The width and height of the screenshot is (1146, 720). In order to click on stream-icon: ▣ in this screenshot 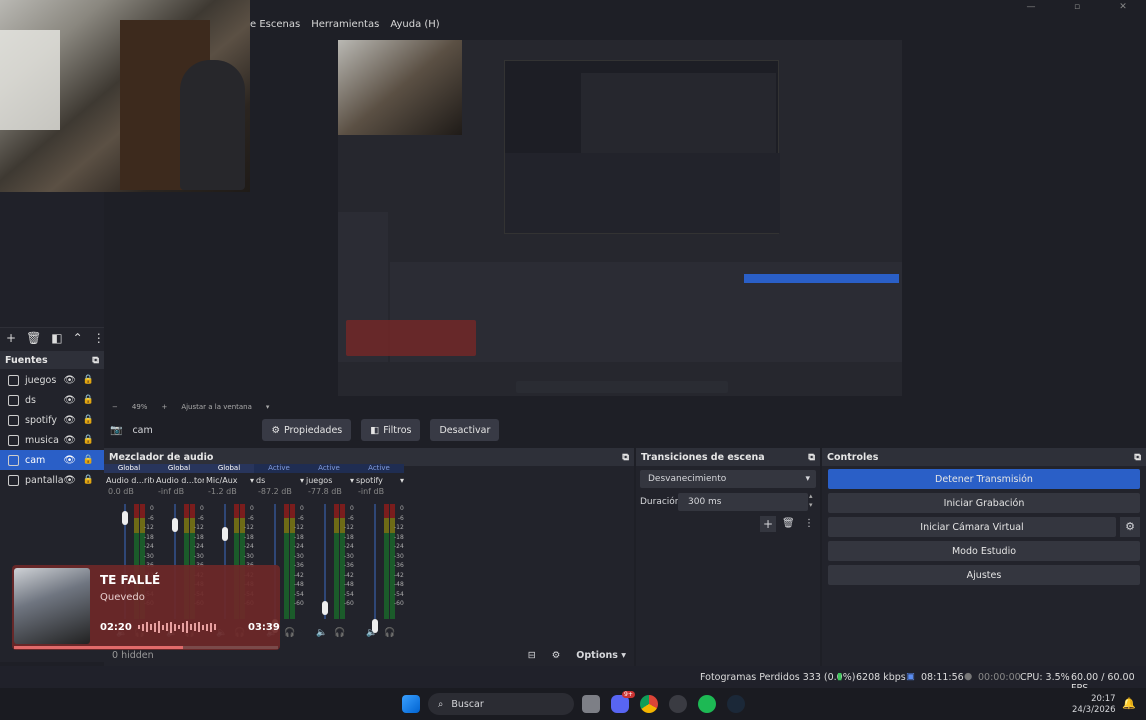, I will do `click(910, 676)`.